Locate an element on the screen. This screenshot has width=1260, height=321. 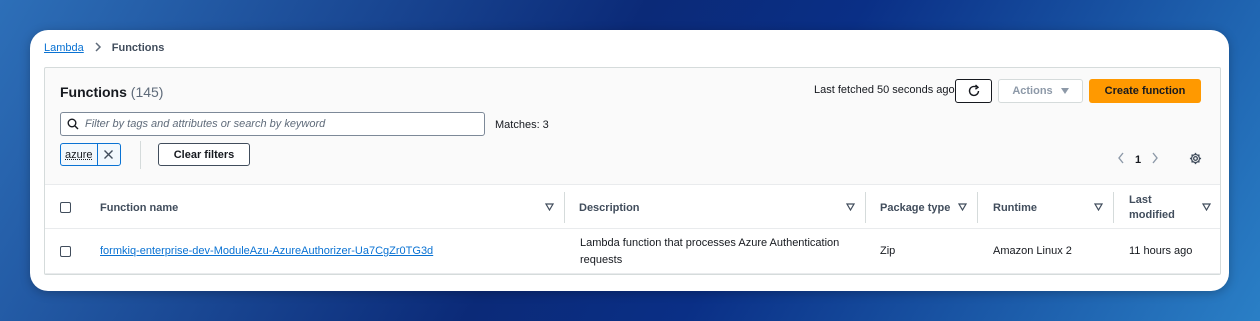
breadcrumb: Lambda Functions is located at coordinates (104, 48).